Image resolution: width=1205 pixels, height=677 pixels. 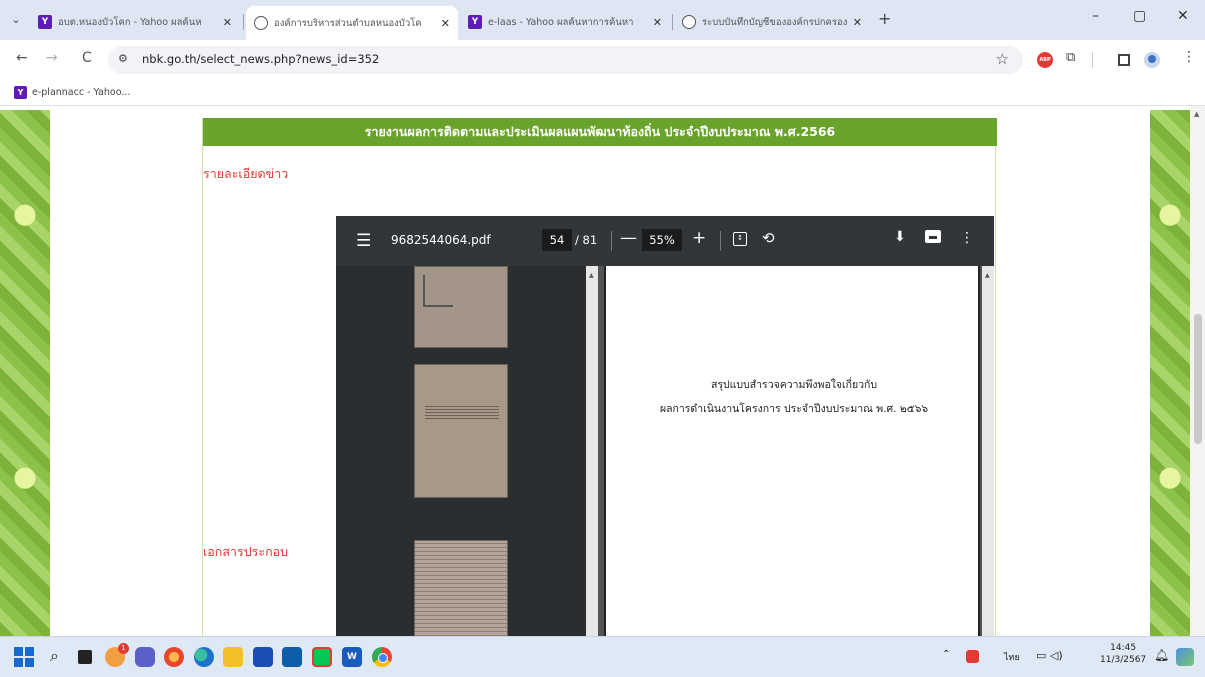 What do you see at coordinates (988, 451) in the screenshot?
I see `document-scrollbar: ▲` at bounding box center [988, 451].